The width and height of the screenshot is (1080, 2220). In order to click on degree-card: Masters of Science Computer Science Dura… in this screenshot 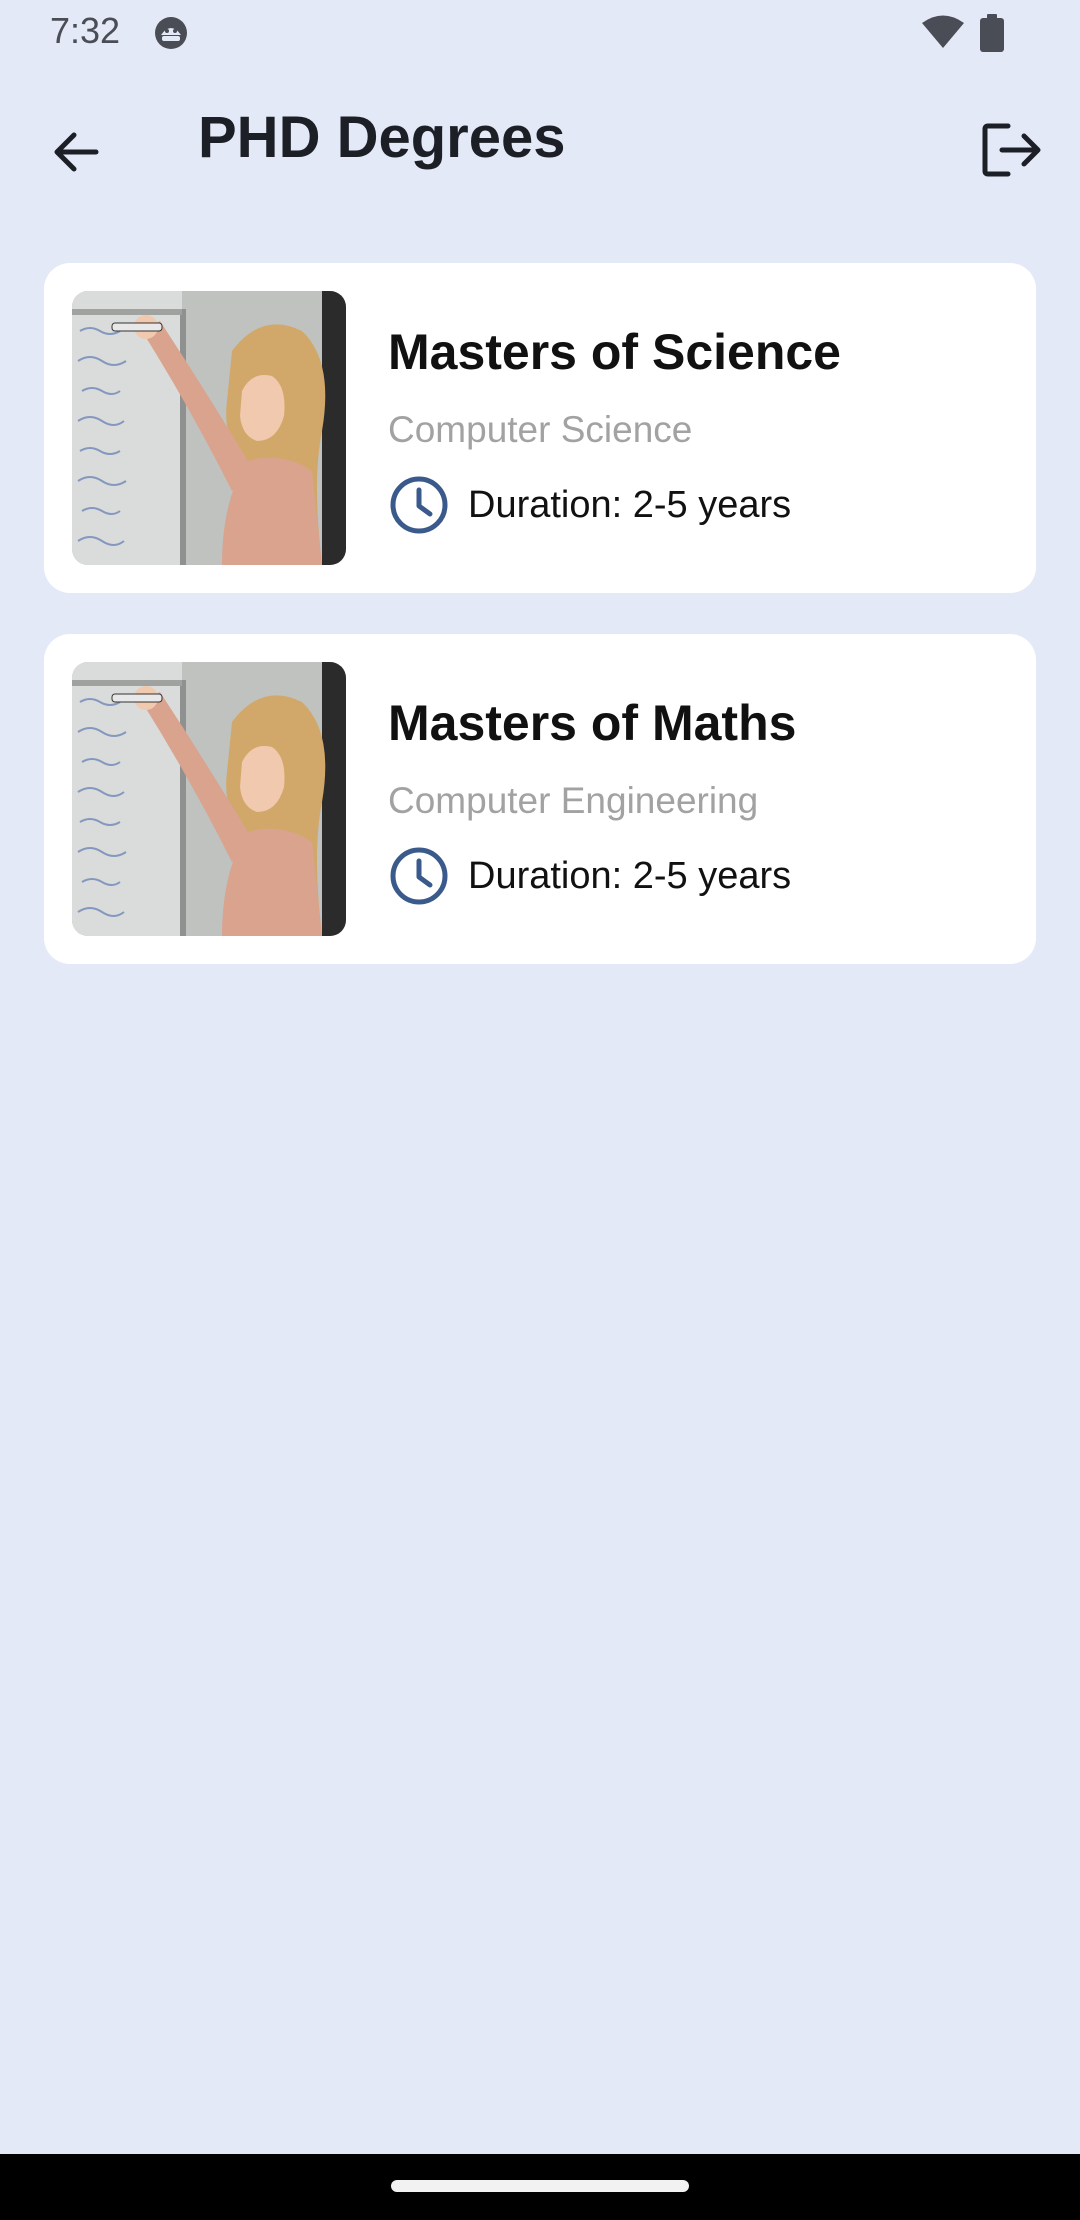, I will do `click(540, 428)`.